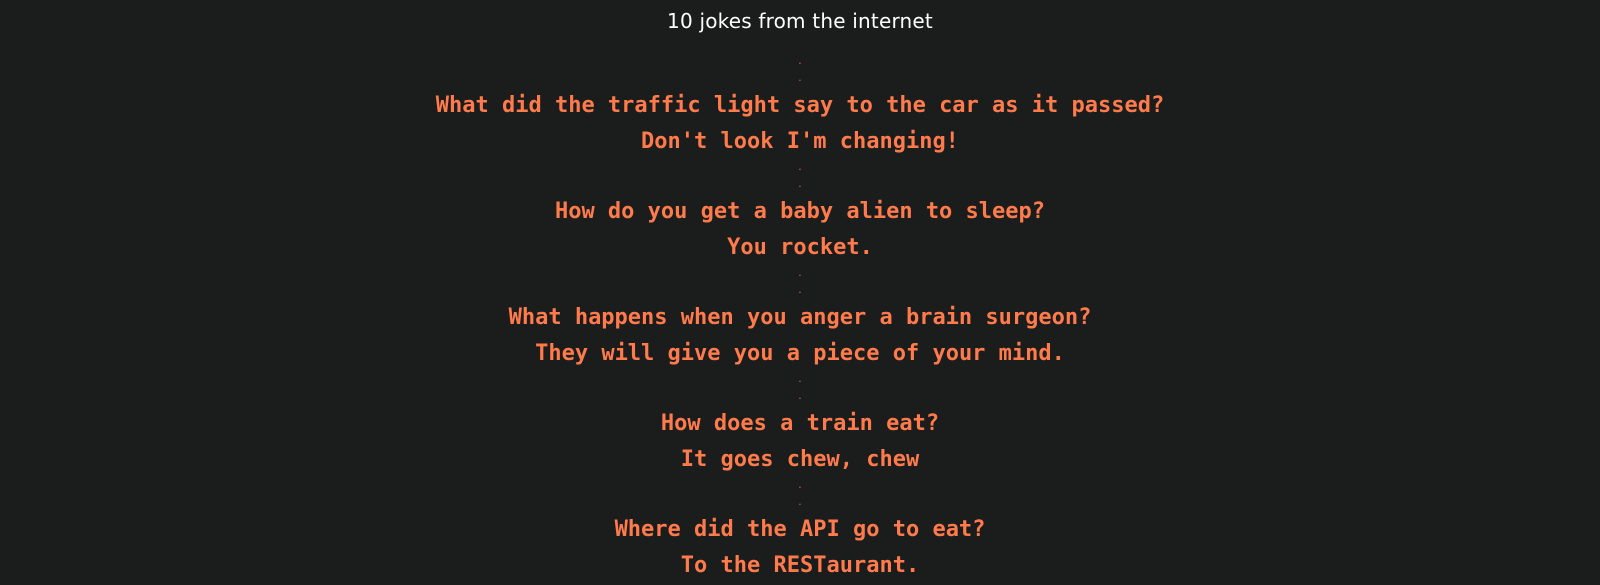  What do you see at coordinates (800, 565) in the screenshot?
I see `joke-answer: To the RESTaurant.` at bounding box center [800, 565].